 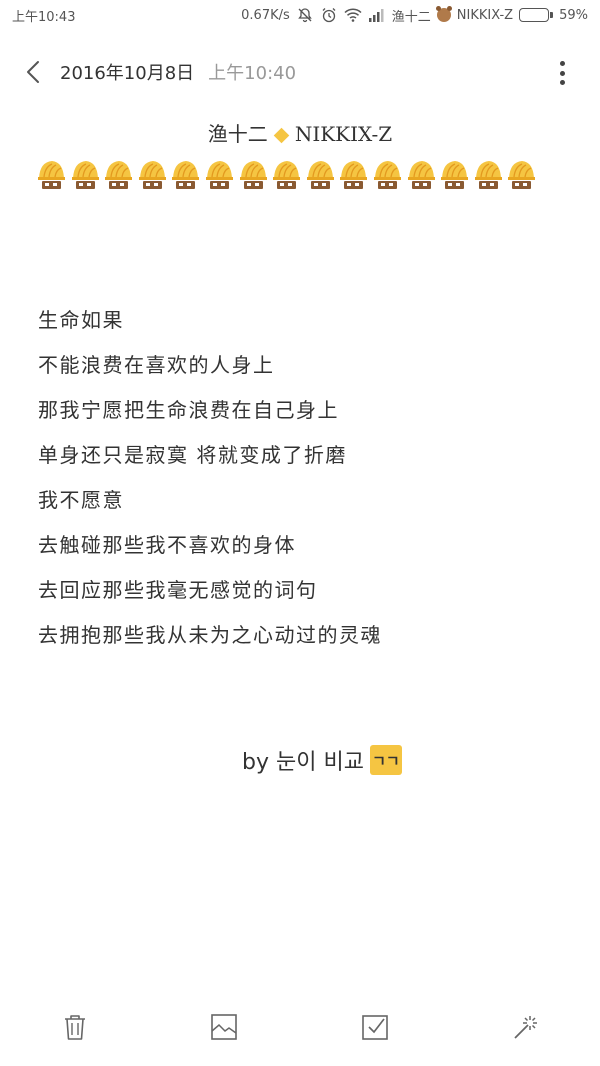 I want to click on note-title: 渔十二 NIKKIX-Z, so click(x=300, y=132).